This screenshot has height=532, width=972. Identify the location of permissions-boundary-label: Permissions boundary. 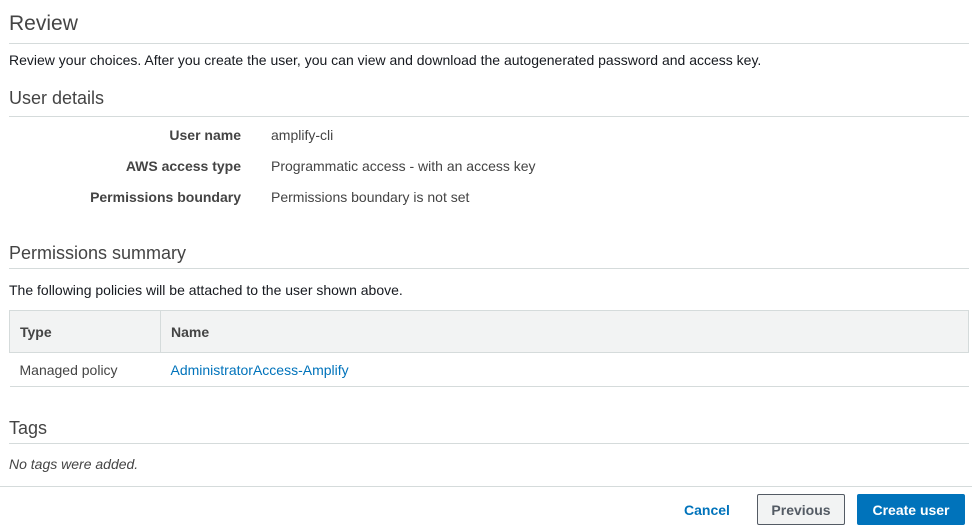
(165, 197).